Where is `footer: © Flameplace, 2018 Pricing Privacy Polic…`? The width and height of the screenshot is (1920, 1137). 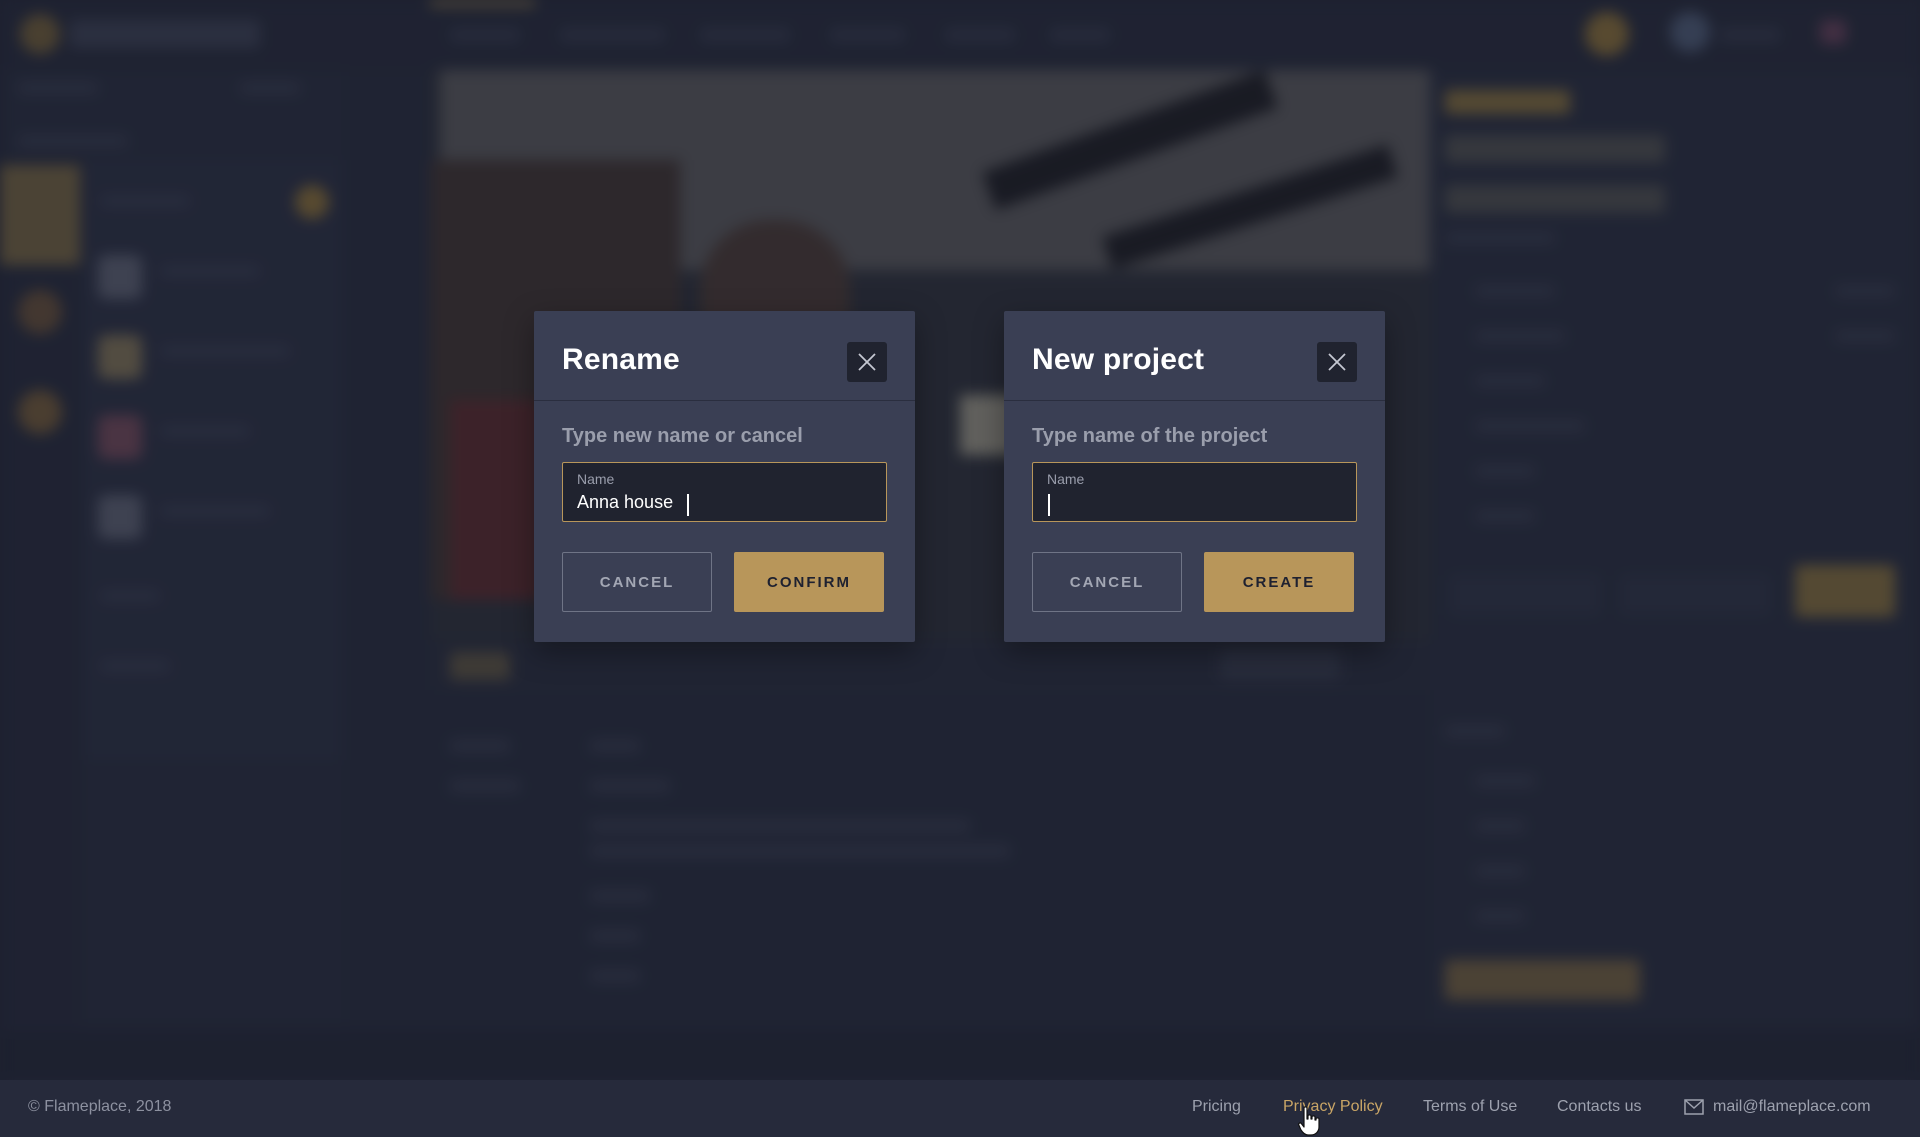
footer: © Flameplace, 2018 Pricing Privacy Polic… is located at coordinates (960, 1108).